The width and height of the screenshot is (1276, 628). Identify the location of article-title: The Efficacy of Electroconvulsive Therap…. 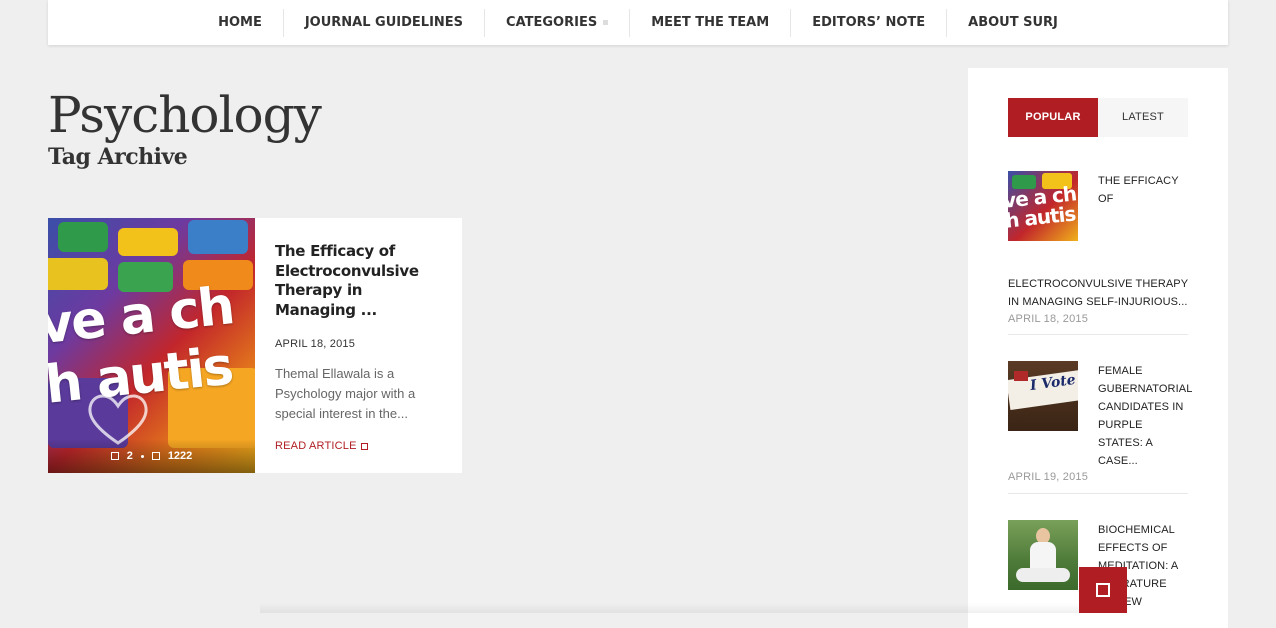
(360, 281).